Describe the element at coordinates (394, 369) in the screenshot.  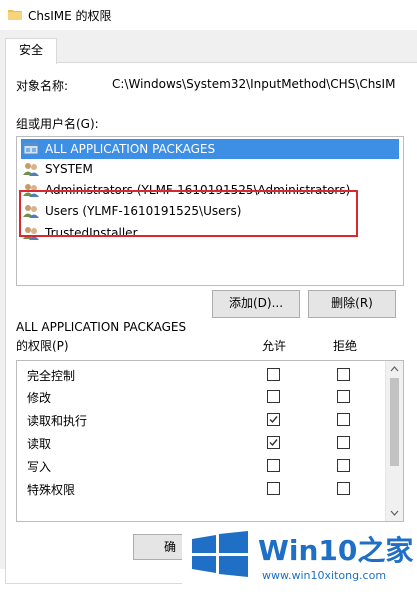
I see `scroll-up-icon` at that location.